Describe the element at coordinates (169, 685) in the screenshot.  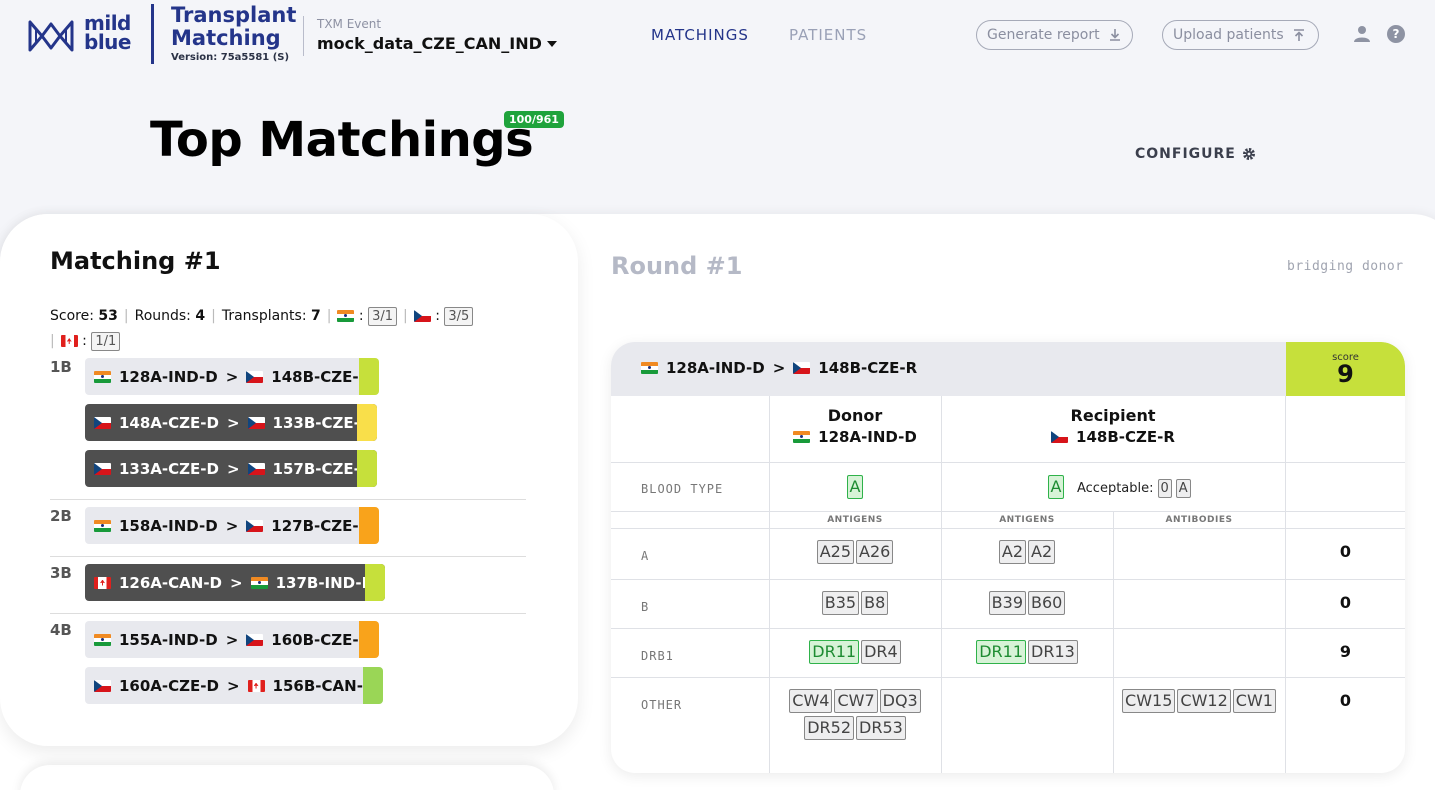
I see `donor-id: 160A-CZE-D` at that location.